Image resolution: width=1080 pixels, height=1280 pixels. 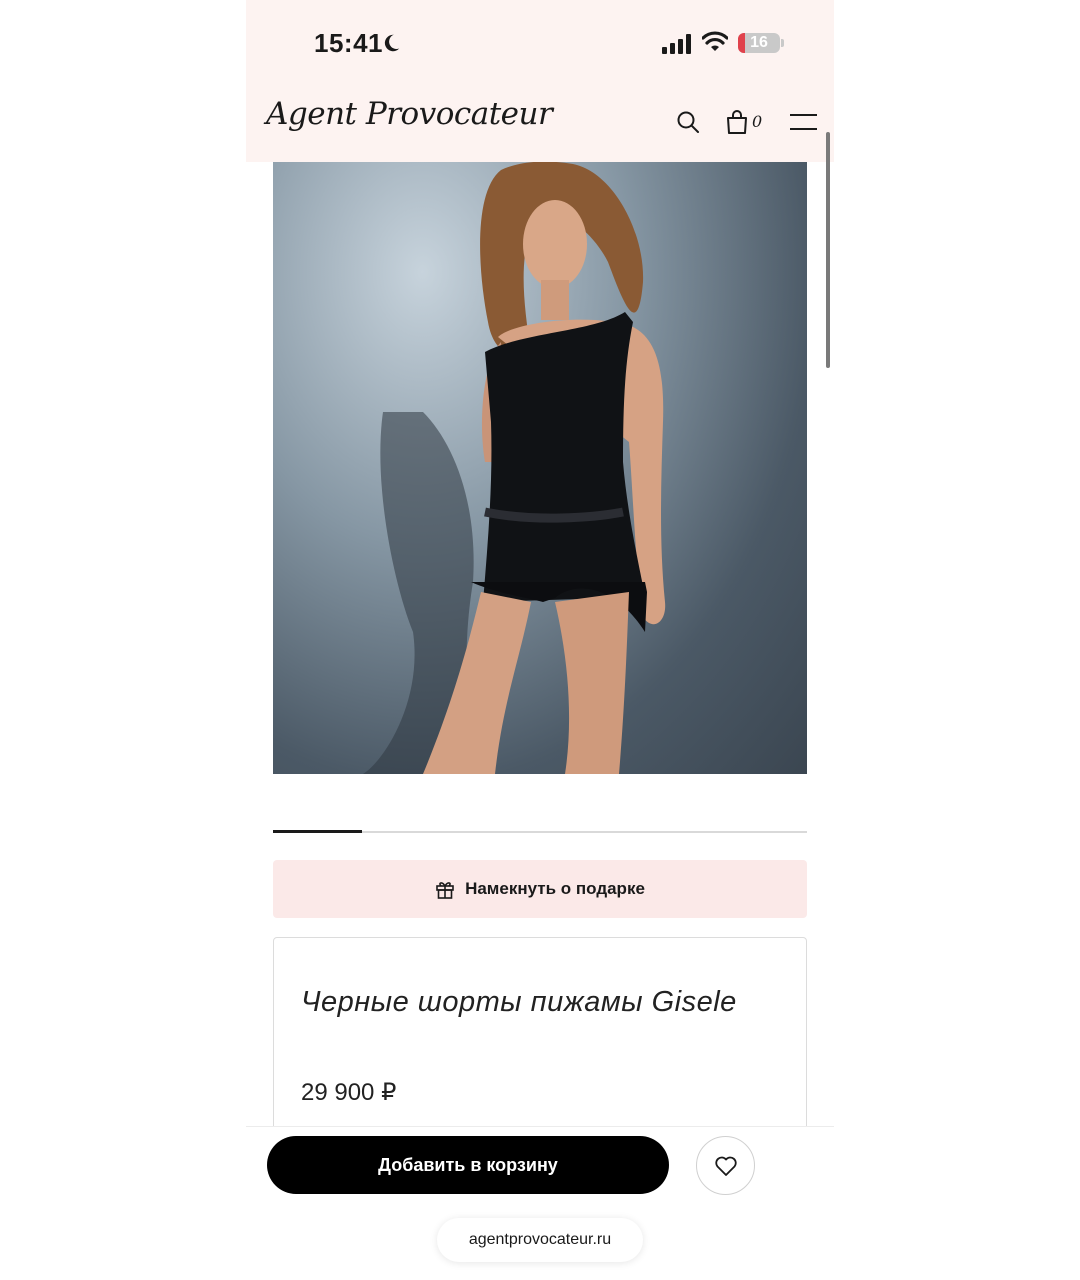 What do you see at coordinates (540, 1203) in the screenshot?
I see `bottom-action-bar: Добавить в корзину agentprovocateur.ru` at bounding box center [540, 1203].